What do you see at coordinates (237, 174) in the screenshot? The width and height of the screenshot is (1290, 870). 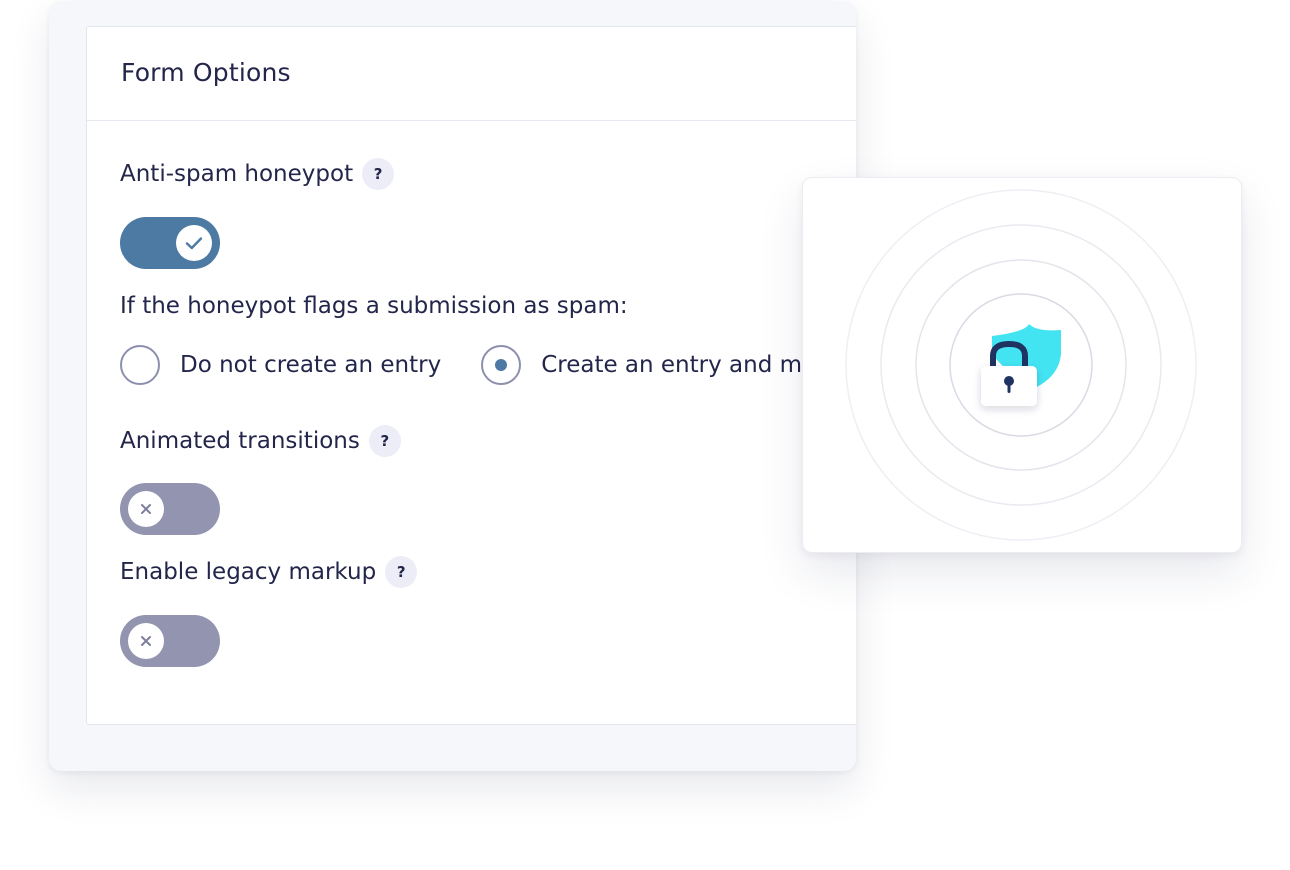 I see `honeypot-label: Anti-spam honeypot` at bounding box center [237, 174].